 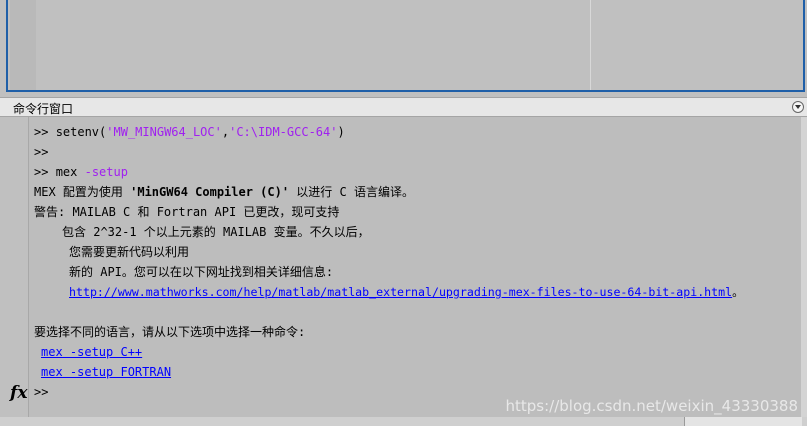 I want to click on command-option: -setup, so click(x=106, y=172).